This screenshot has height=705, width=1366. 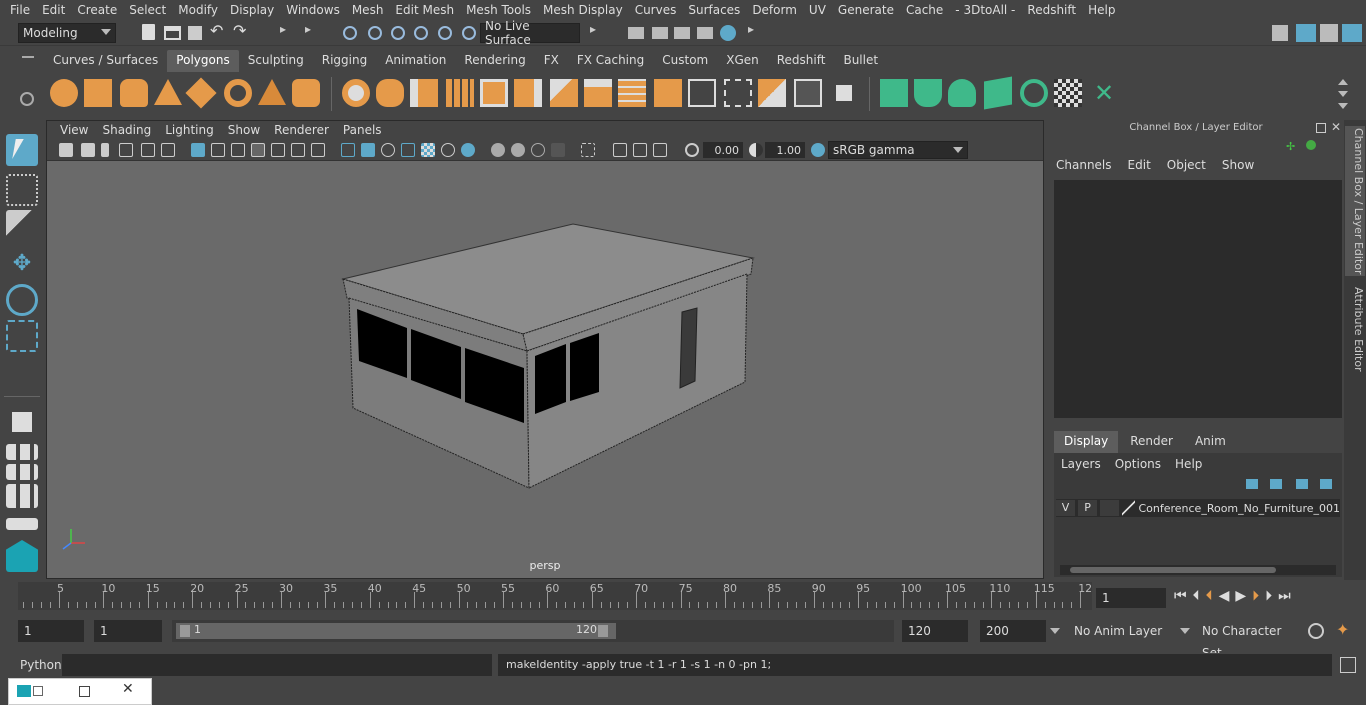 What do you see at coordinates (738, 93) in the screenshot?
I see `target-weld-icon` at bounding box center [738, 93].